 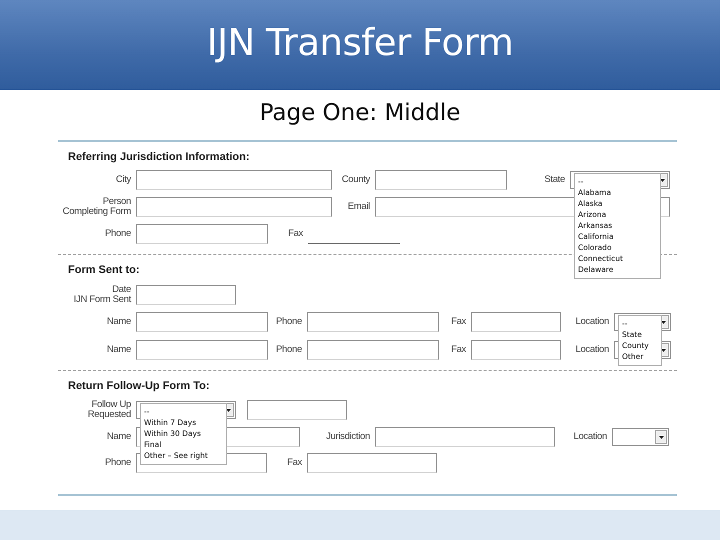 I want to click on slide-title: IJN Transfer Form, so click(x=360, y=42).